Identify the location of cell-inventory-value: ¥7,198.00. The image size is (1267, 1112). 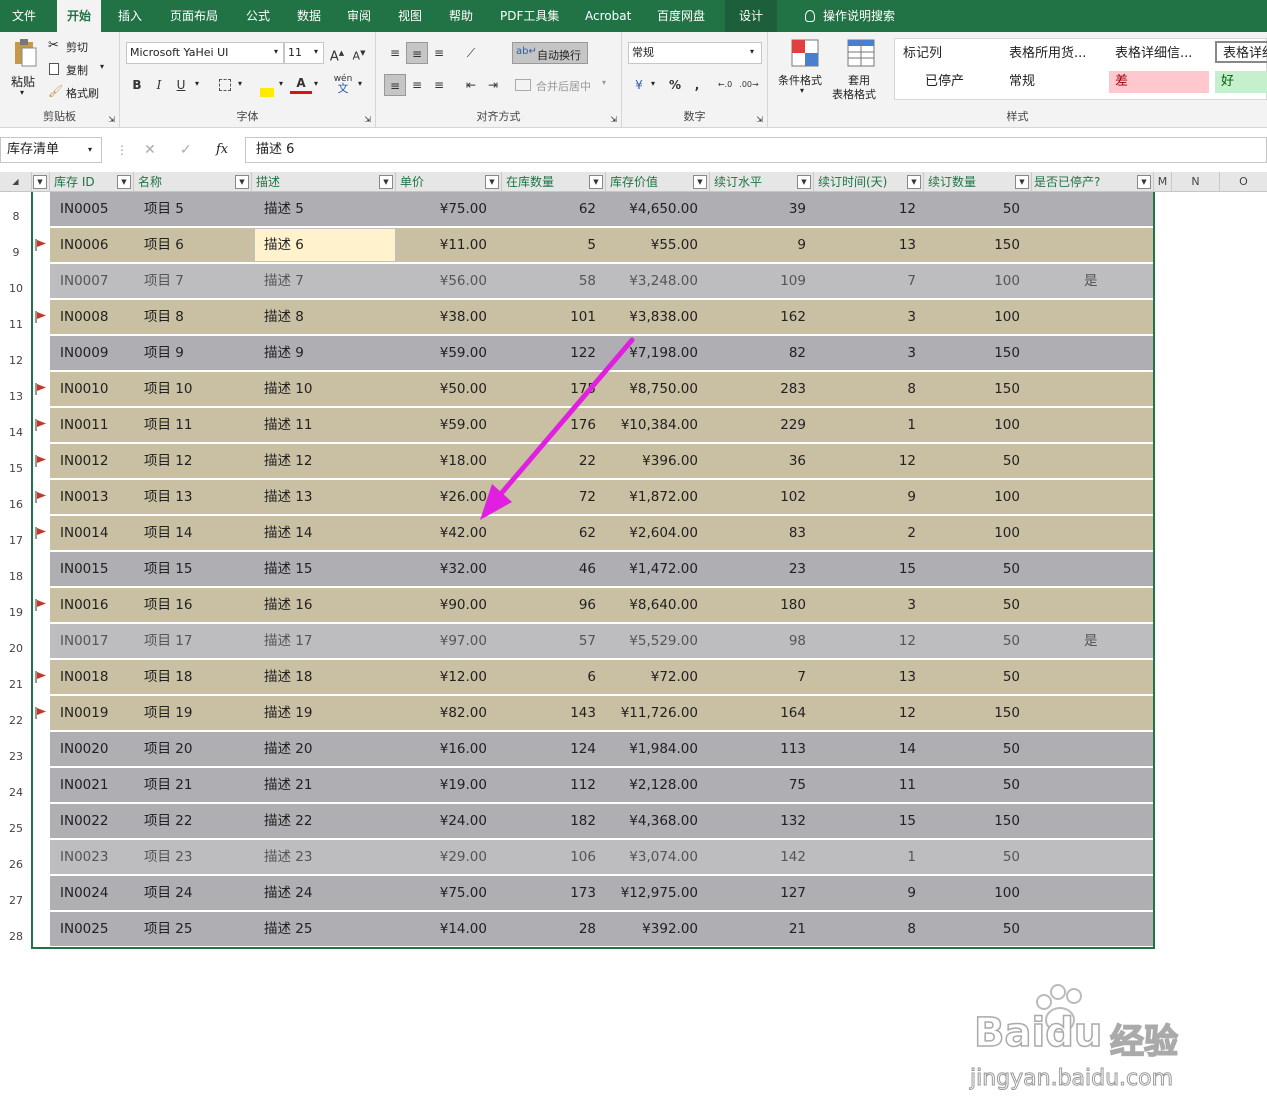
(654, 353).